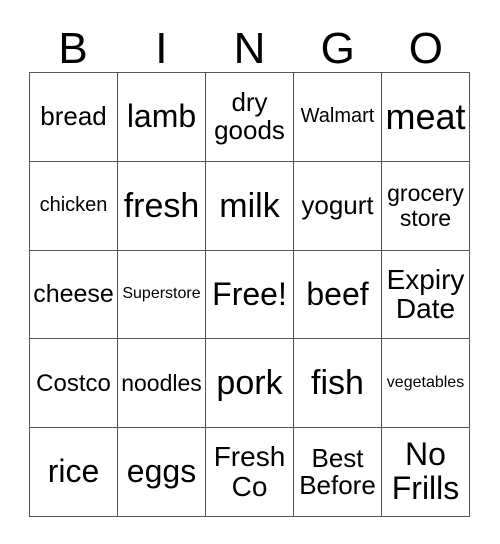 This screenshot has width=500, height=544. I want to click on header-letter-g: G, so click(337, 48).